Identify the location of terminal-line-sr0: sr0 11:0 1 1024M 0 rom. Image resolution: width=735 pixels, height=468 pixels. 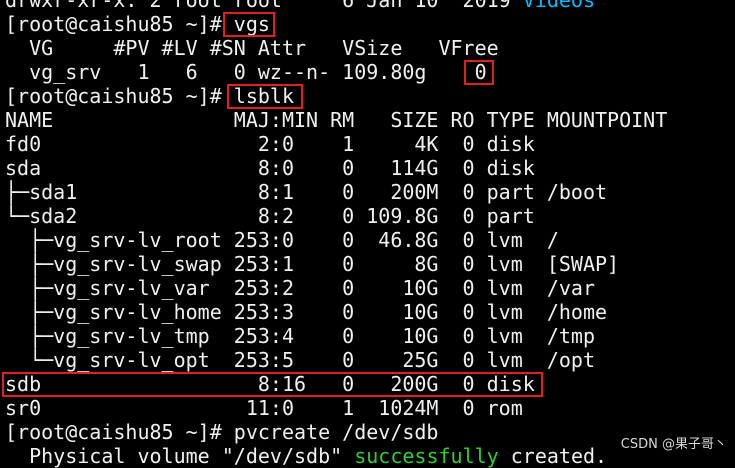
(370, 408).